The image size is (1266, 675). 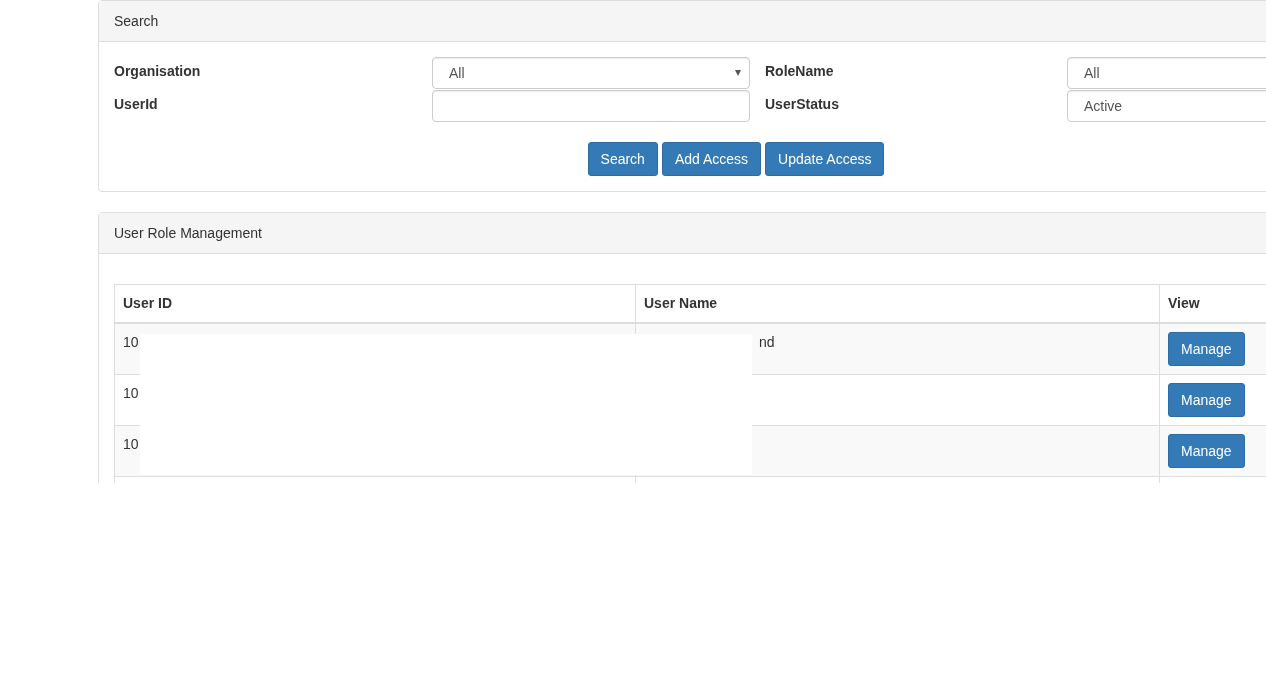 I want to click on select-field: All, so click(x=591, y=73).